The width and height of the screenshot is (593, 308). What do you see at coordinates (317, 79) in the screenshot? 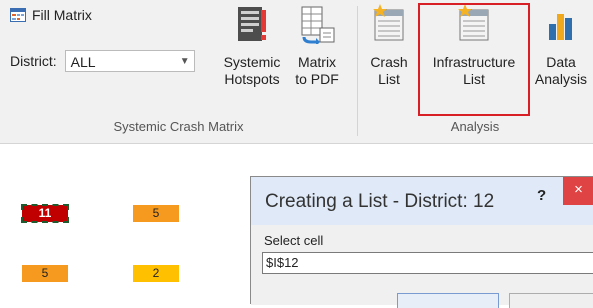
I see `pdf-label-2: to PDF` at bounding box center [317, 79].